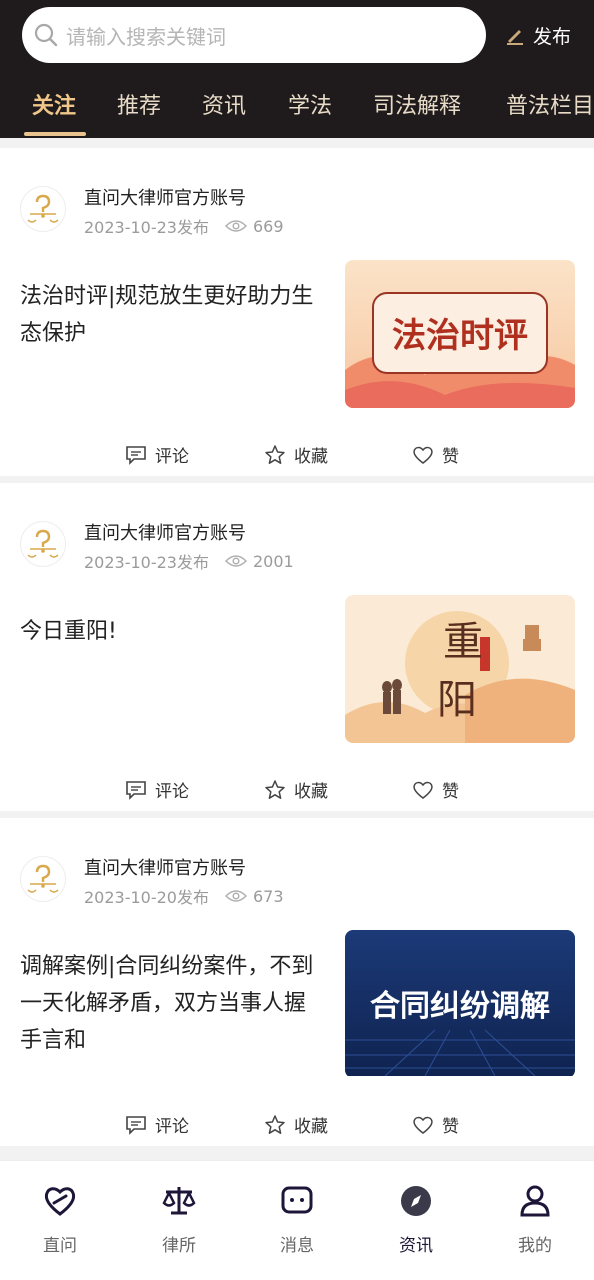 This screenshot has height=1280, width=594. What do you see at coordinates (535, 1246) in the screenshot?
I see `nav-label: 我的` at bounding box center [535, 1246].